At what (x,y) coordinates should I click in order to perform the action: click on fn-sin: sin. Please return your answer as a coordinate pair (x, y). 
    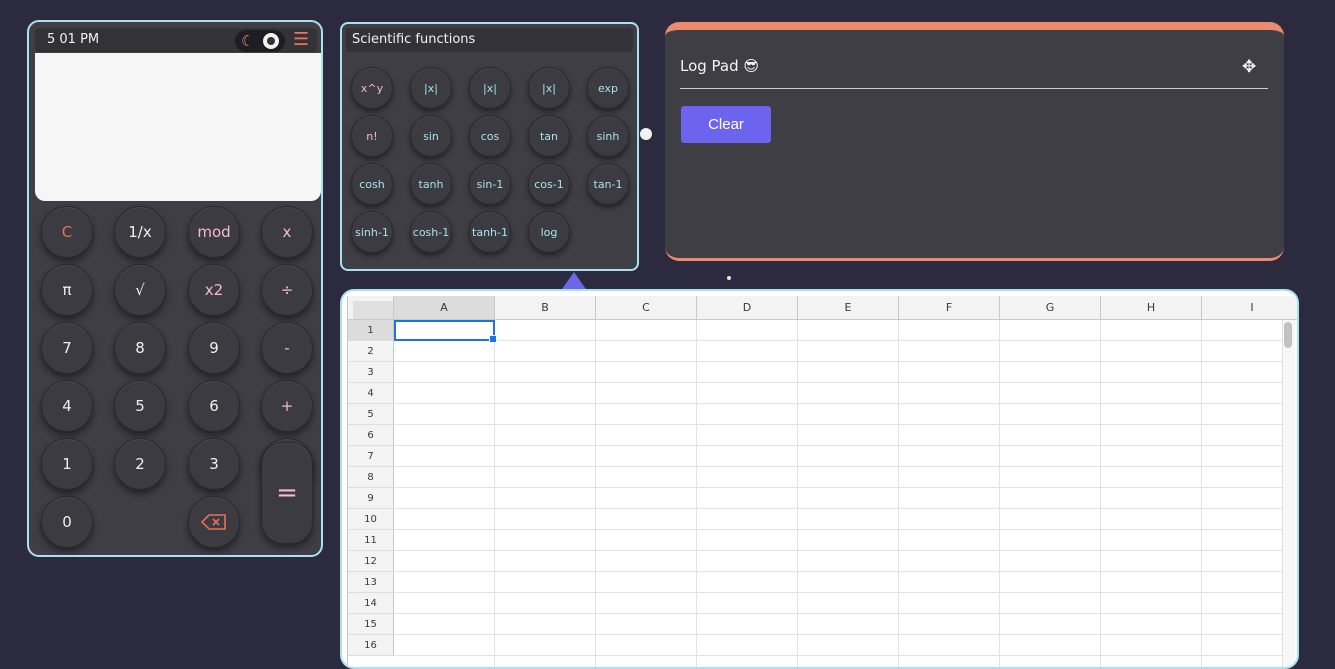
    Looking at the image, I should click on (431, 136).